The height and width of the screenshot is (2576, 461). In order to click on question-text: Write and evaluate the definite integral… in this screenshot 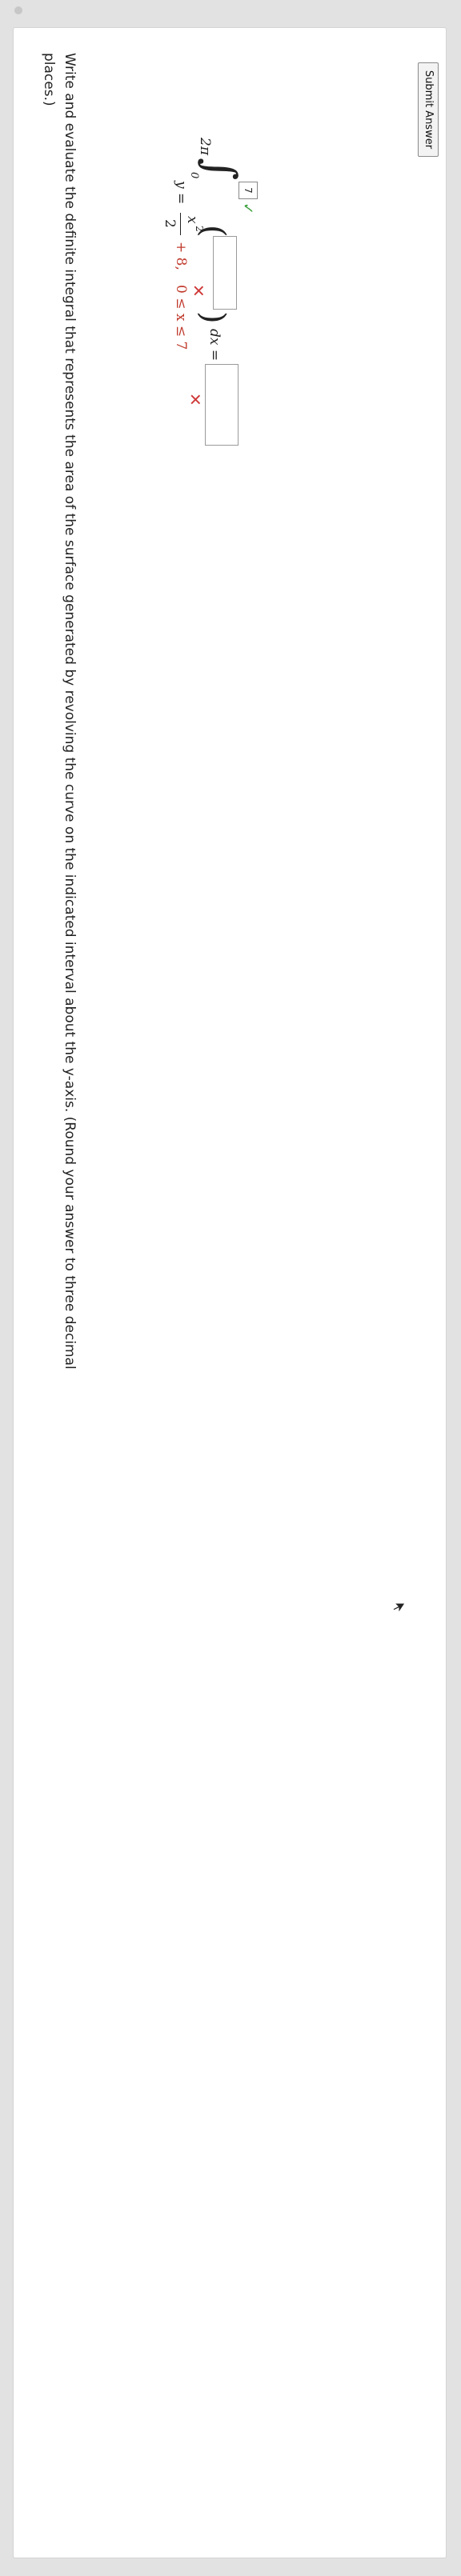, I will do `click(59, 1289)`.